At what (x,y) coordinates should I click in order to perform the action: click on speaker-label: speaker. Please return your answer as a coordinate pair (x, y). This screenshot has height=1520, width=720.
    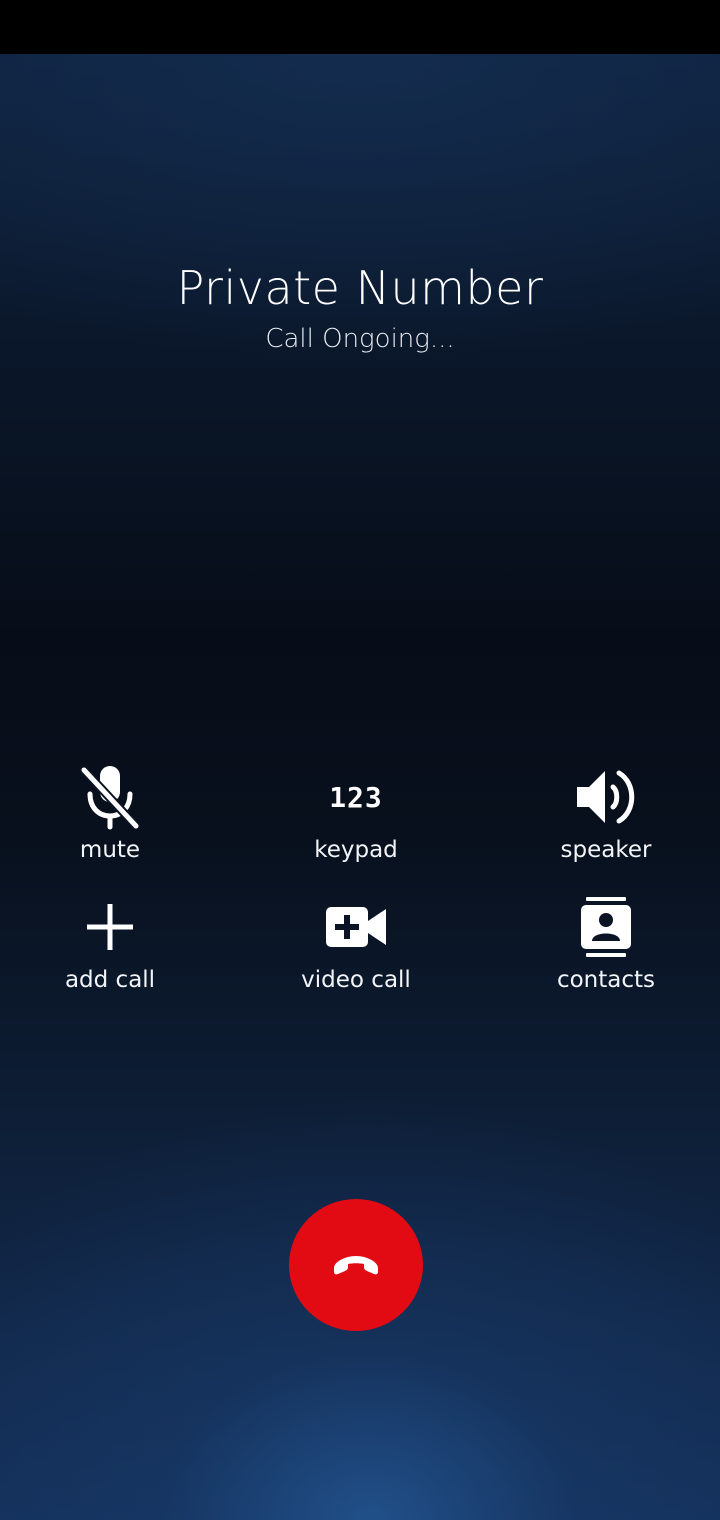
    Looking at the image, I should click on (606, 850).